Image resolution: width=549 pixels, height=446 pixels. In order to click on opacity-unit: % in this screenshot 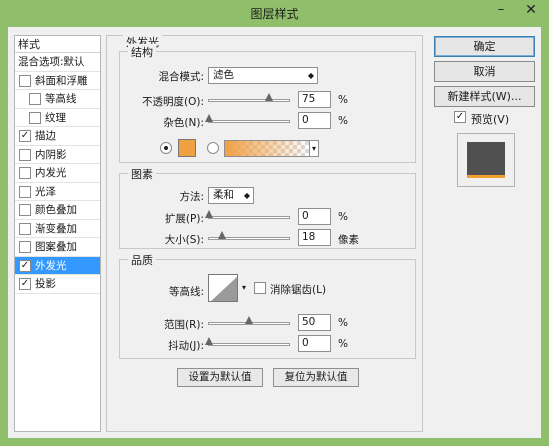, I will do `click(343, 100)`.